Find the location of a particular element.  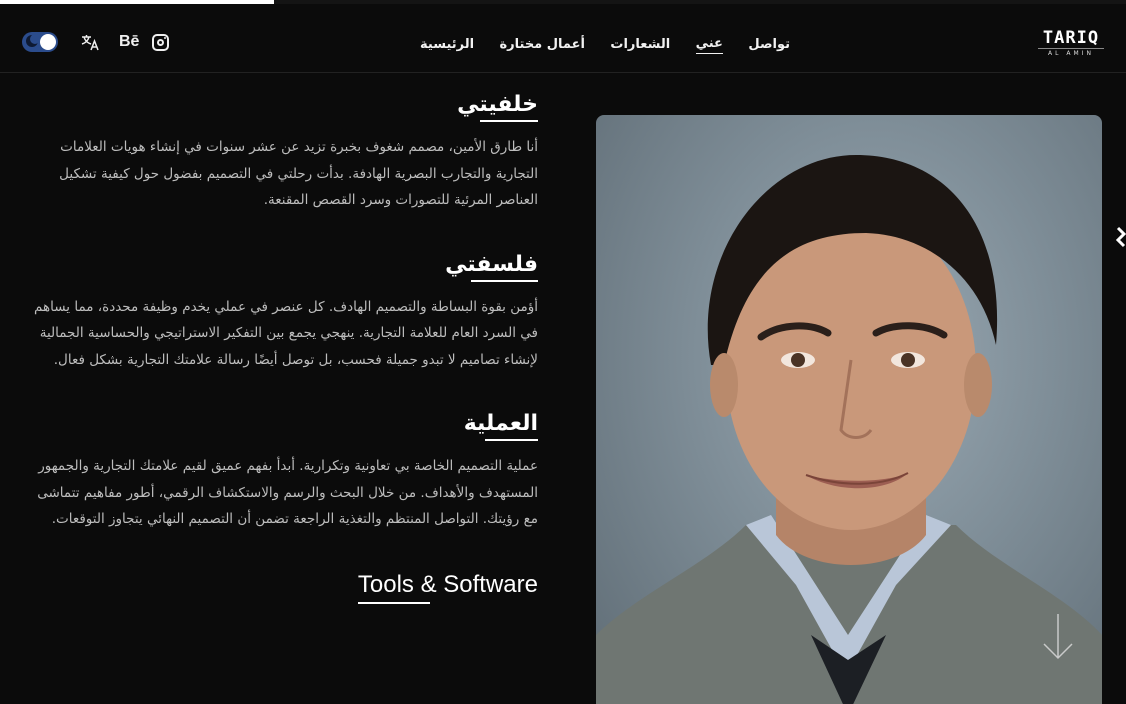

section-title: Tools & Software is located at coordinates (447, 587).